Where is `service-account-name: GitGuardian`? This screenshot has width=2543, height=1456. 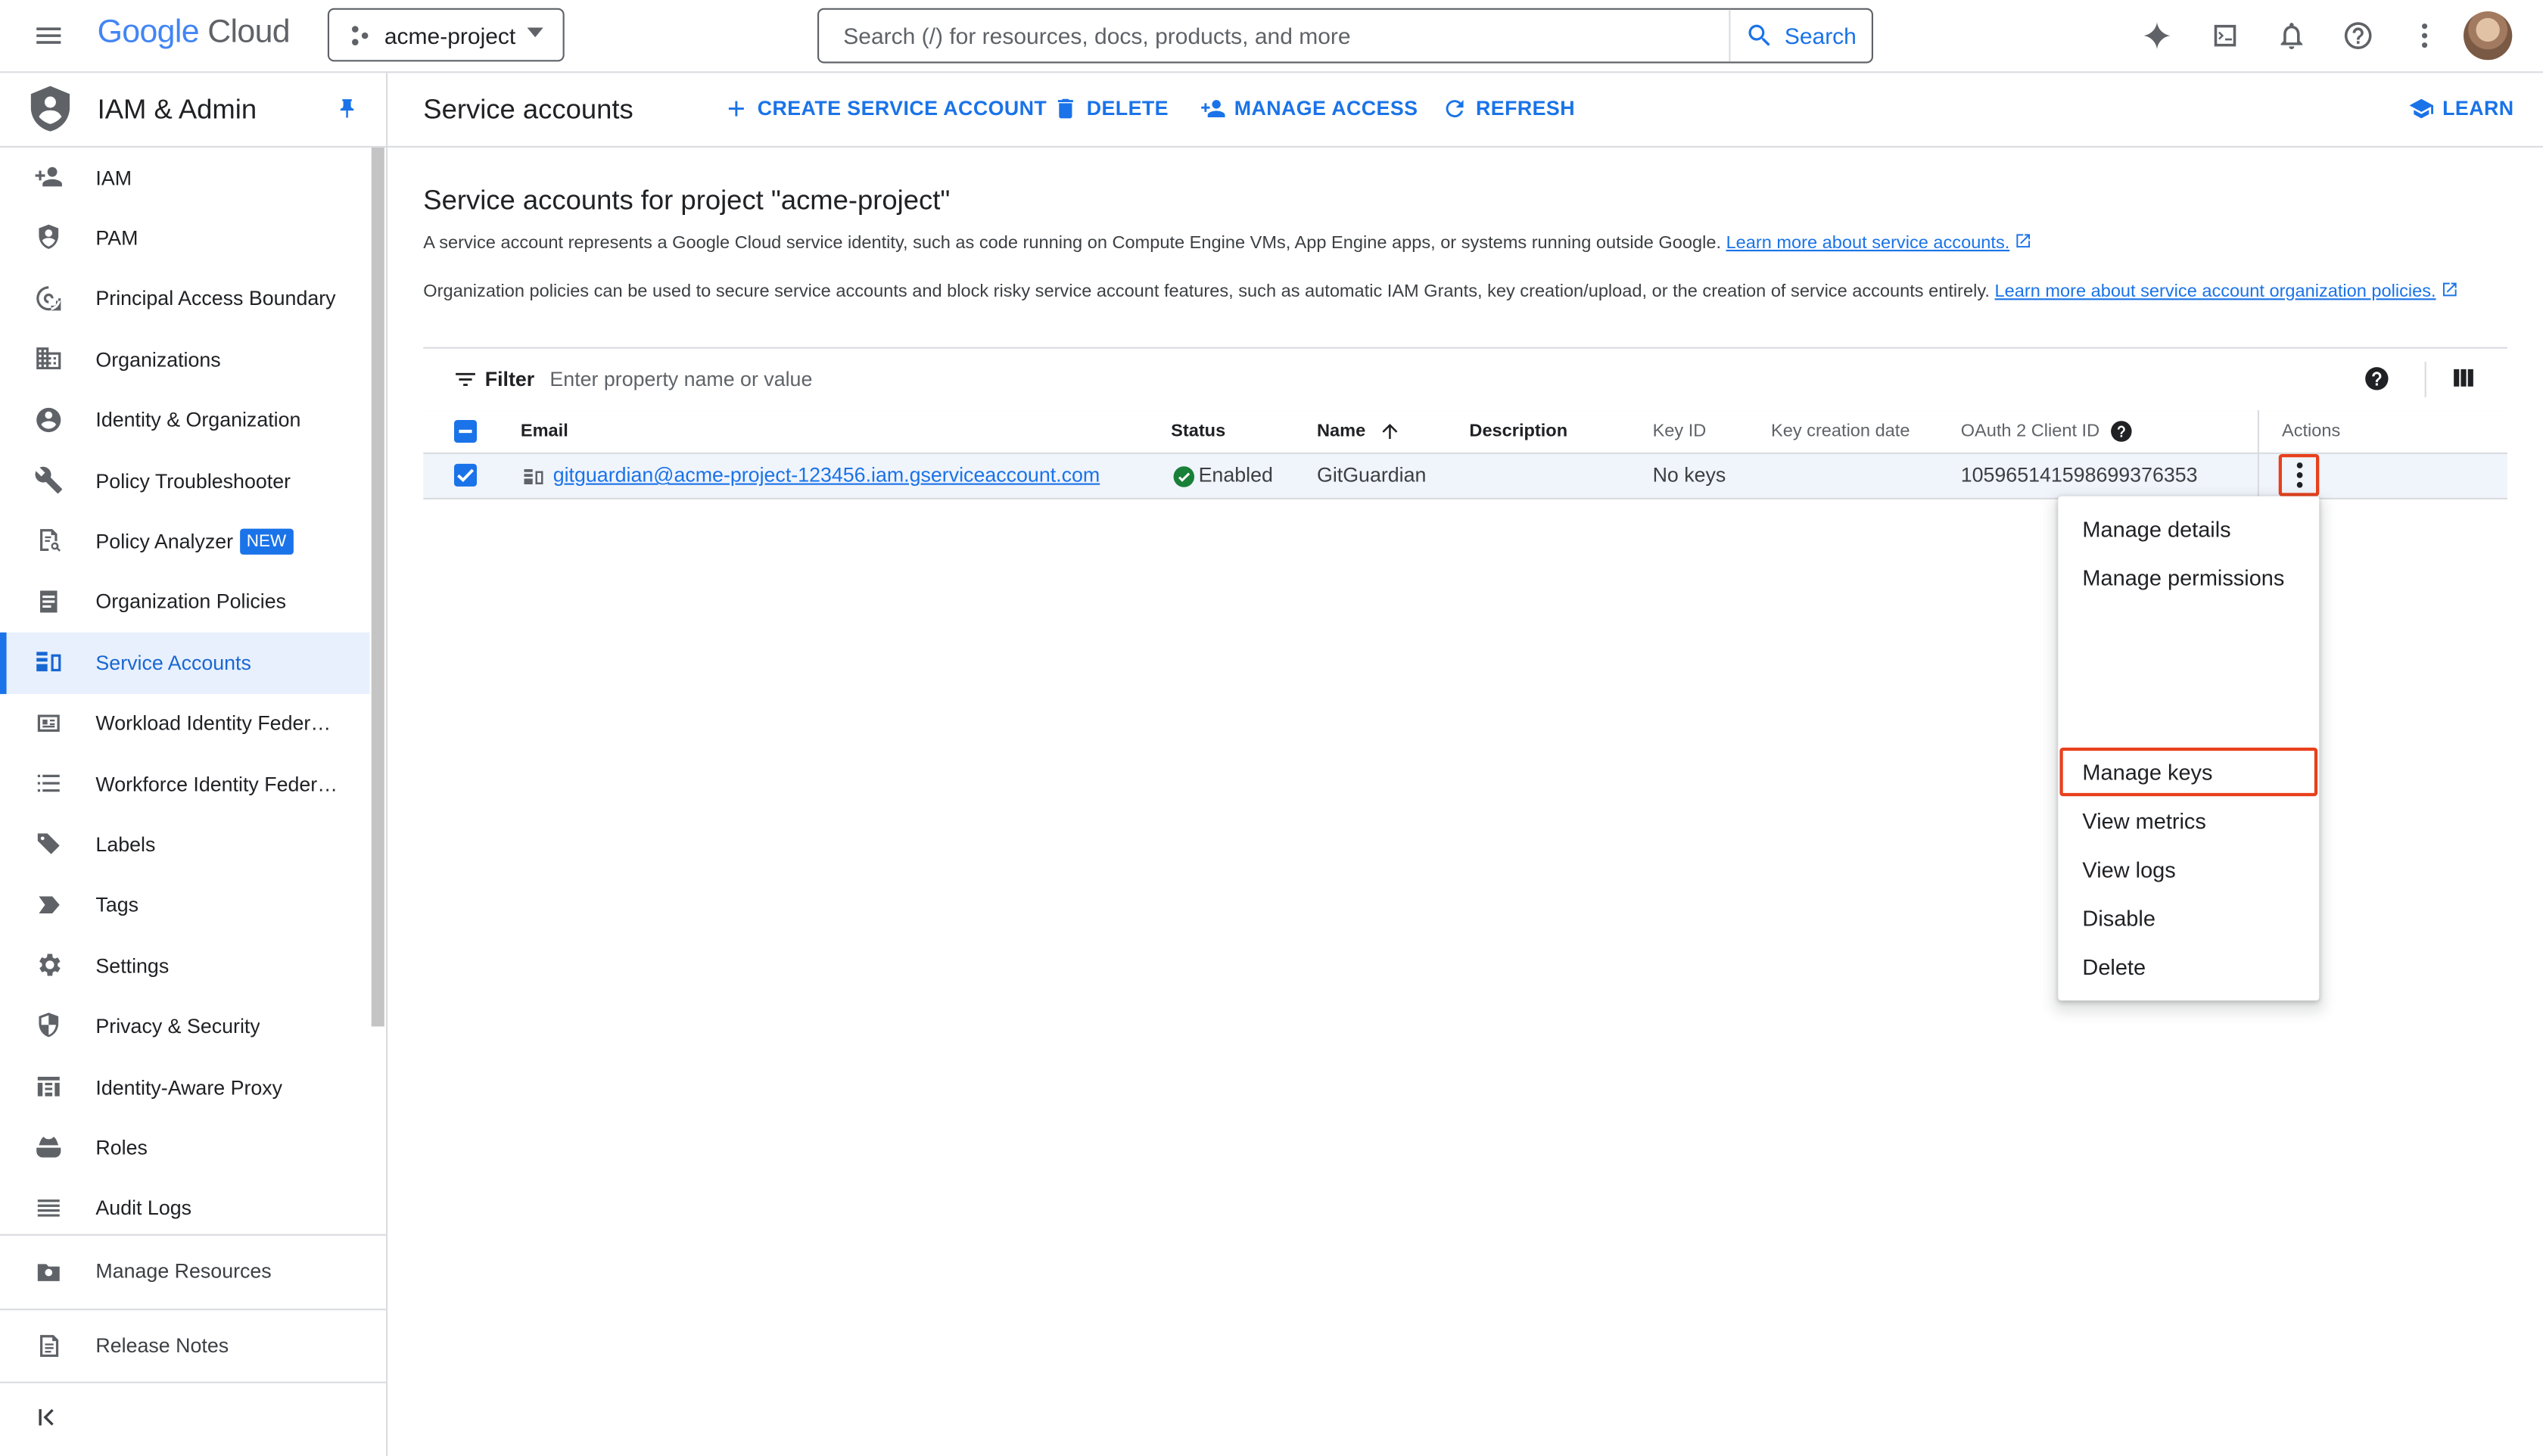 service-account-name: GitGuardian is located at coordinates (1372, 475).